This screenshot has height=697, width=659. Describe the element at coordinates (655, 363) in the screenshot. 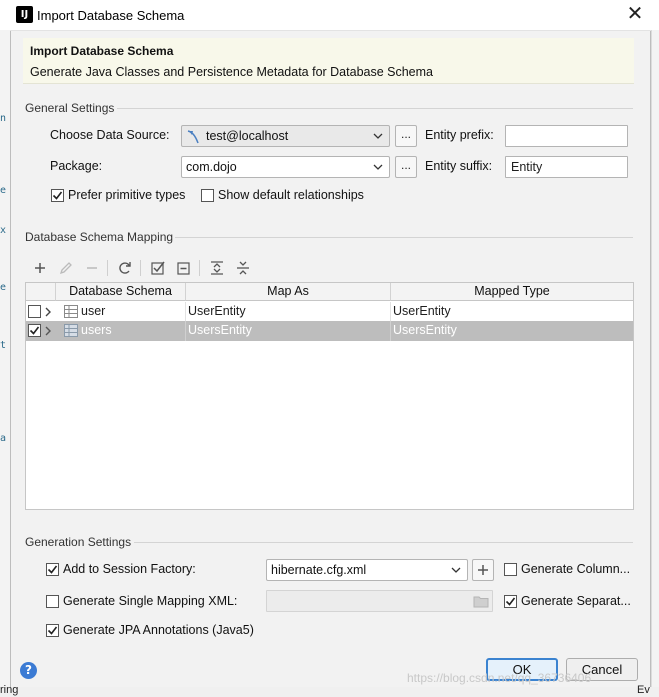

I see `ide-background-right` at that location.